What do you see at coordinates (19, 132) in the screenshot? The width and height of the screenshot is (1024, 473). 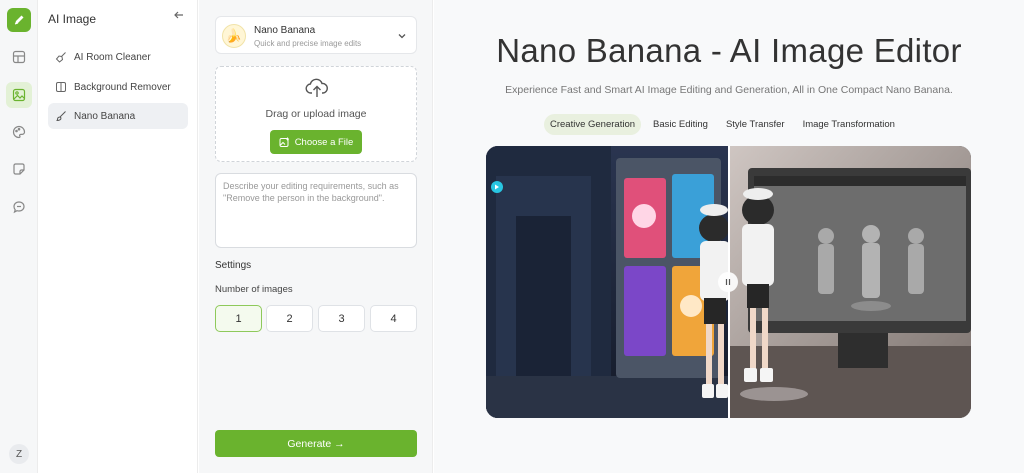 I see `palette-icon` at bounding box center [19, 132].